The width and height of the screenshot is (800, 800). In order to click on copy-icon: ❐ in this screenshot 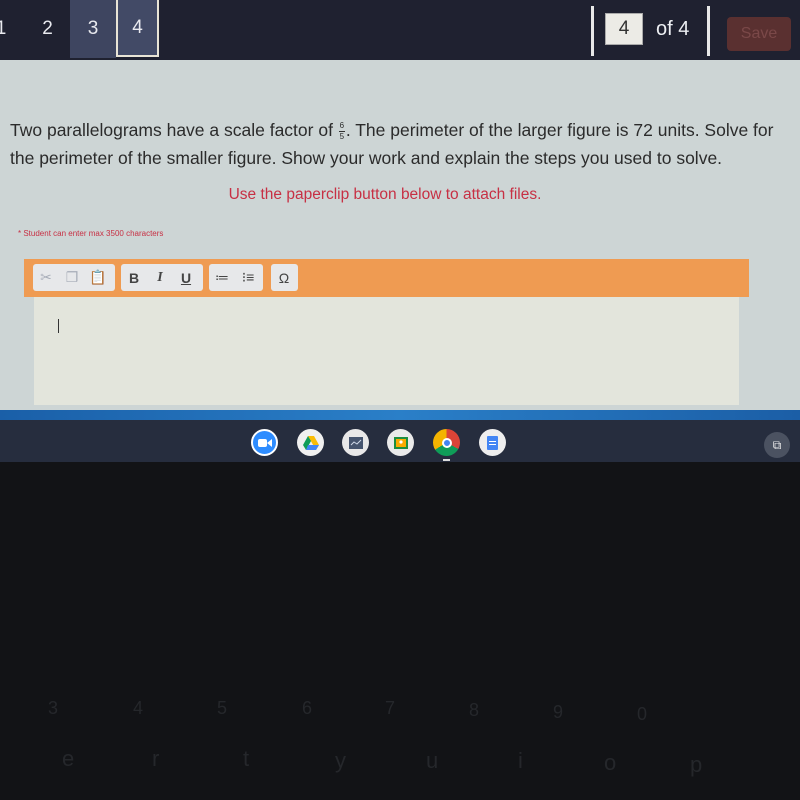, I will do `click(72, 277)`.